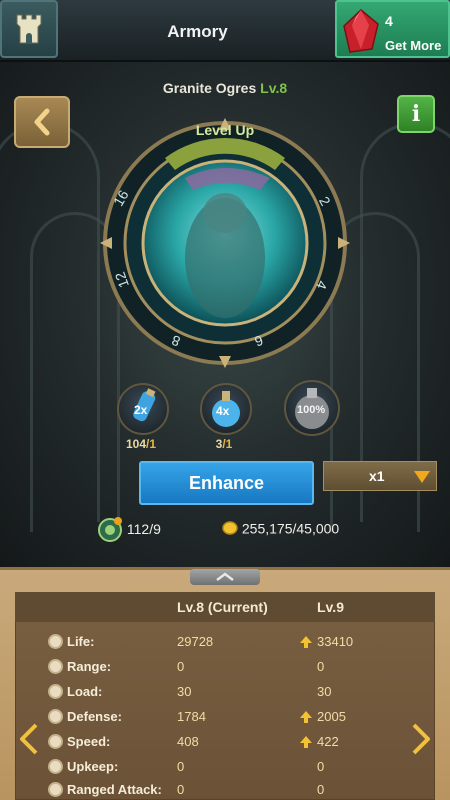 The image size is (450, 800). What do you see at coordinates (81, 641) in the screenshot?
I see `stat-label: Life:` at bounding box center [81, 641].